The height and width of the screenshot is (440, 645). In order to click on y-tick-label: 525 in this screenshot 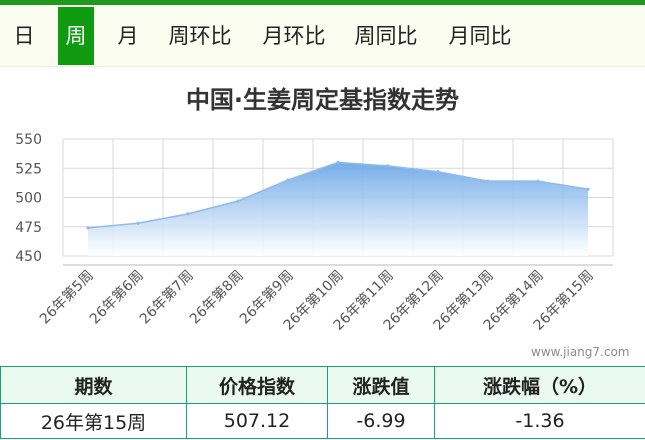, I will do `click(28, 169)`.